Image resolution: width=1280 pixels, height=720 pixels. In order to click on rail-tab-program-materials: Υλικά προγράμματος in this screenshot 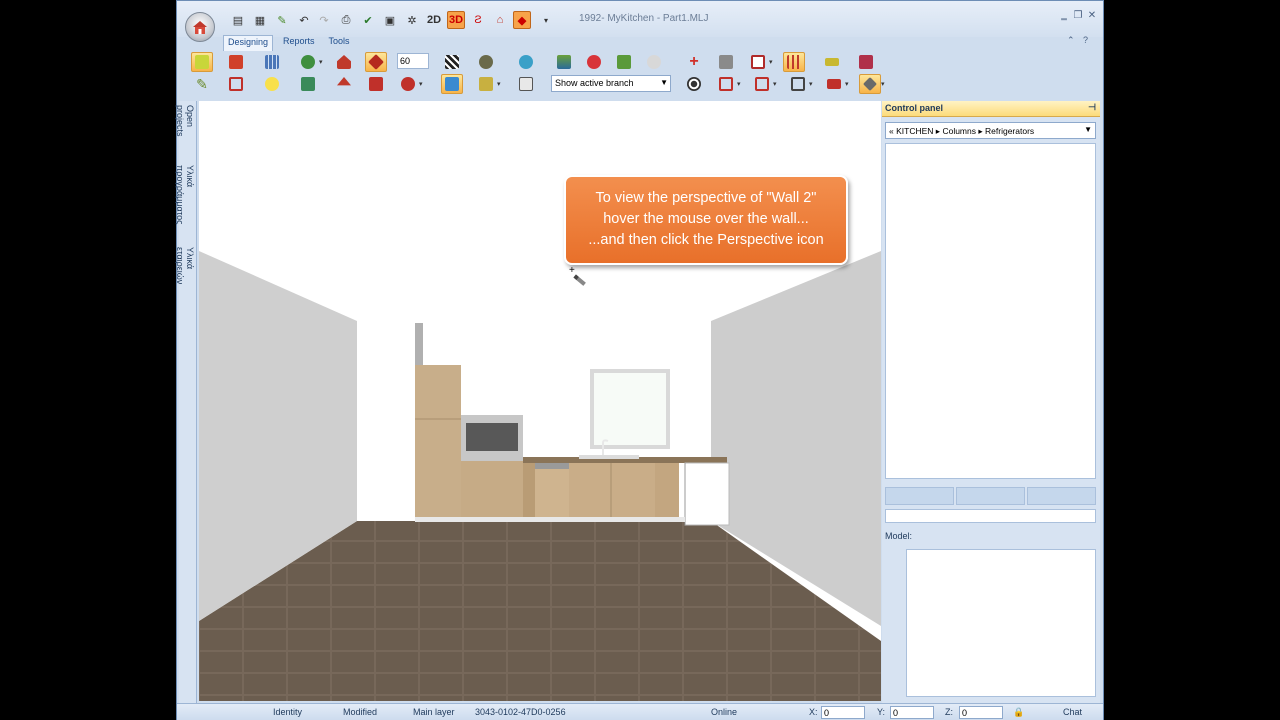, I will do `click(185, 204)`.